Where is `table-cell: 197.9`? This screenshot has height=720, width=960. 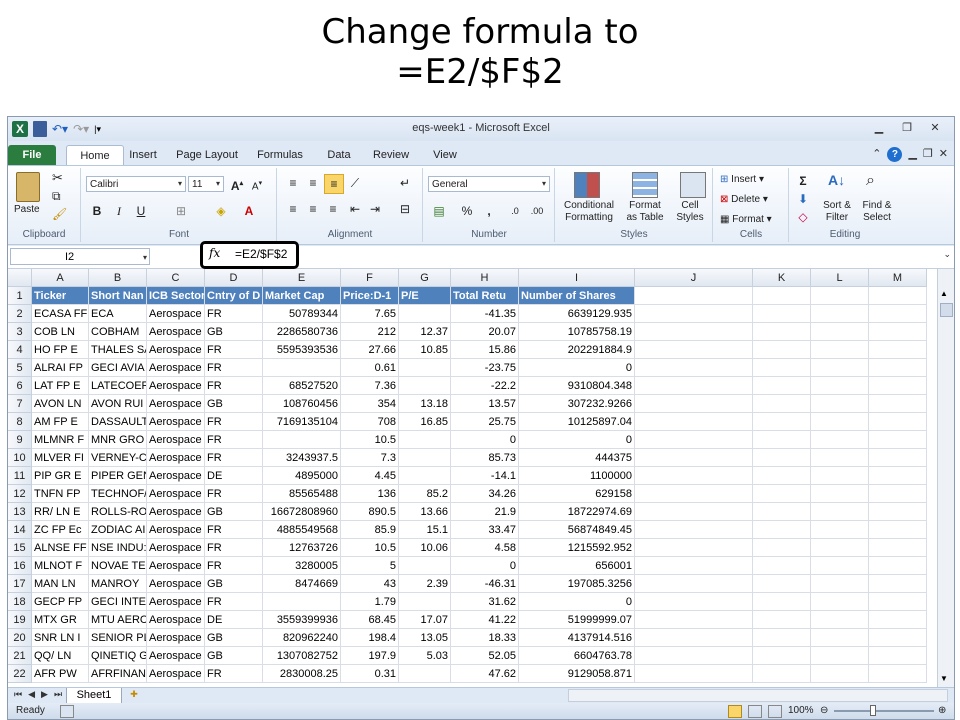 table-cell: 197.9 is located at coordinates (370, 656).